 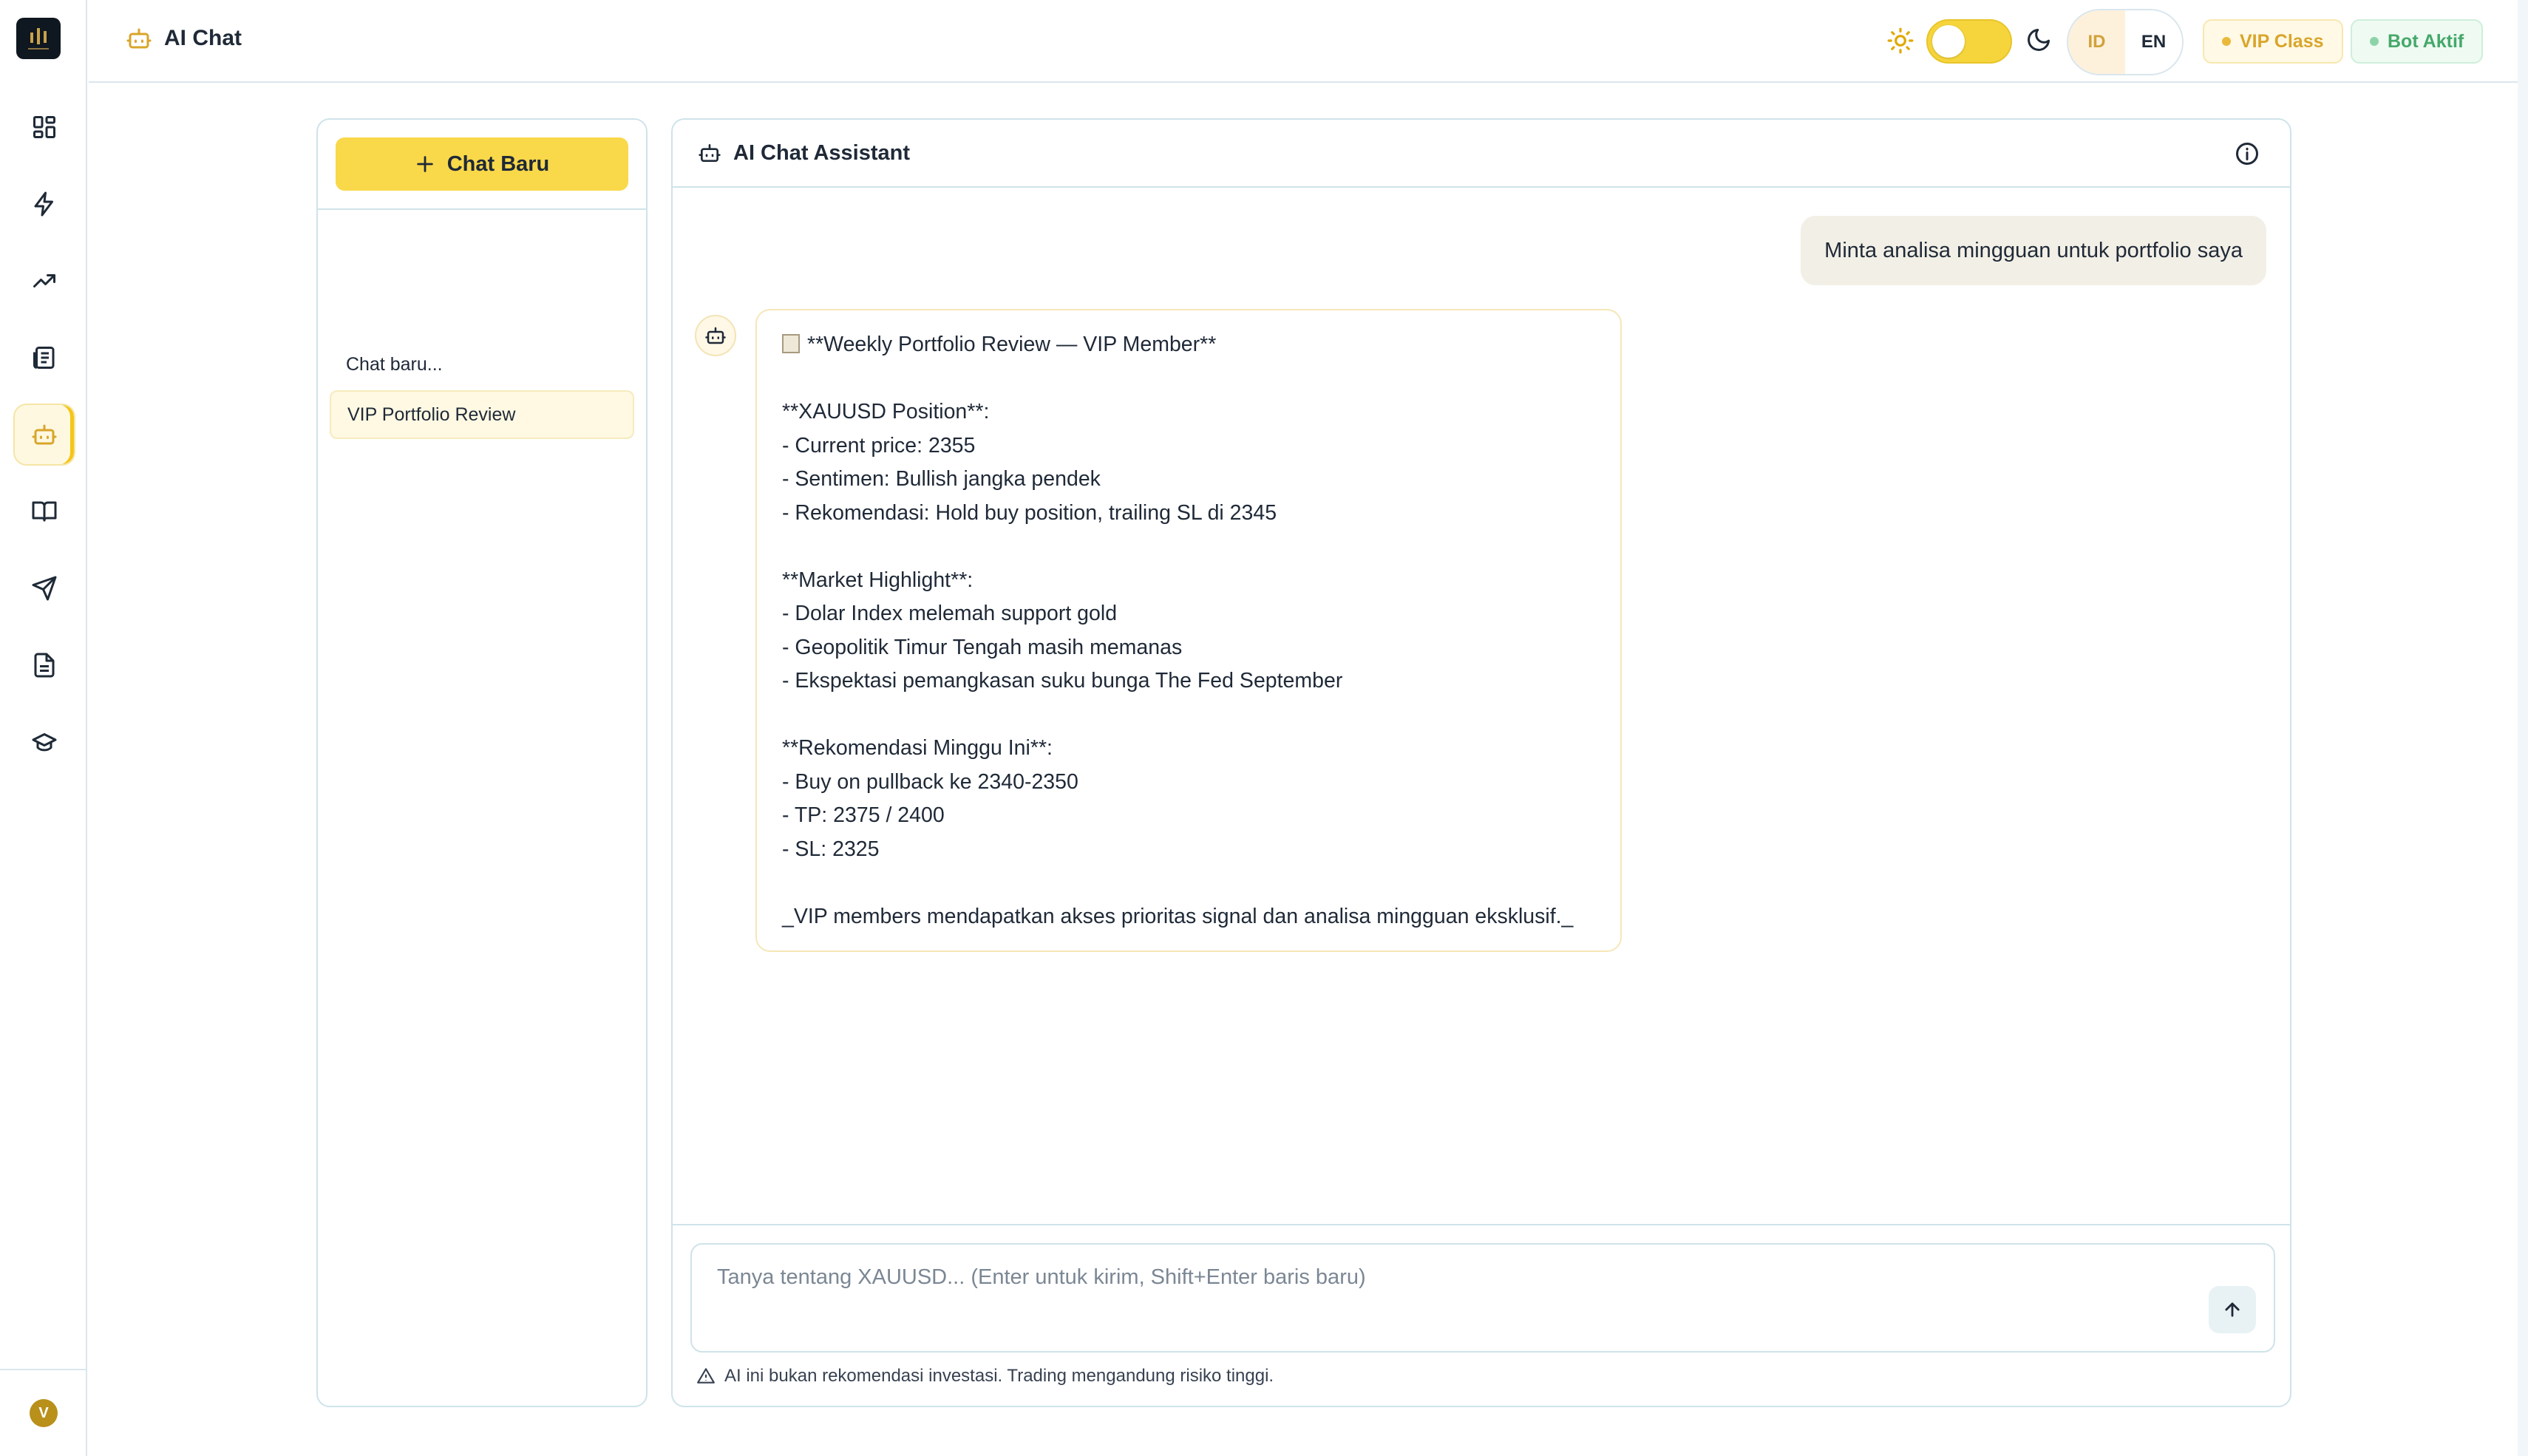 I want to click on chat-header: AI Chat Assistant, so click(x=1481, y=154).